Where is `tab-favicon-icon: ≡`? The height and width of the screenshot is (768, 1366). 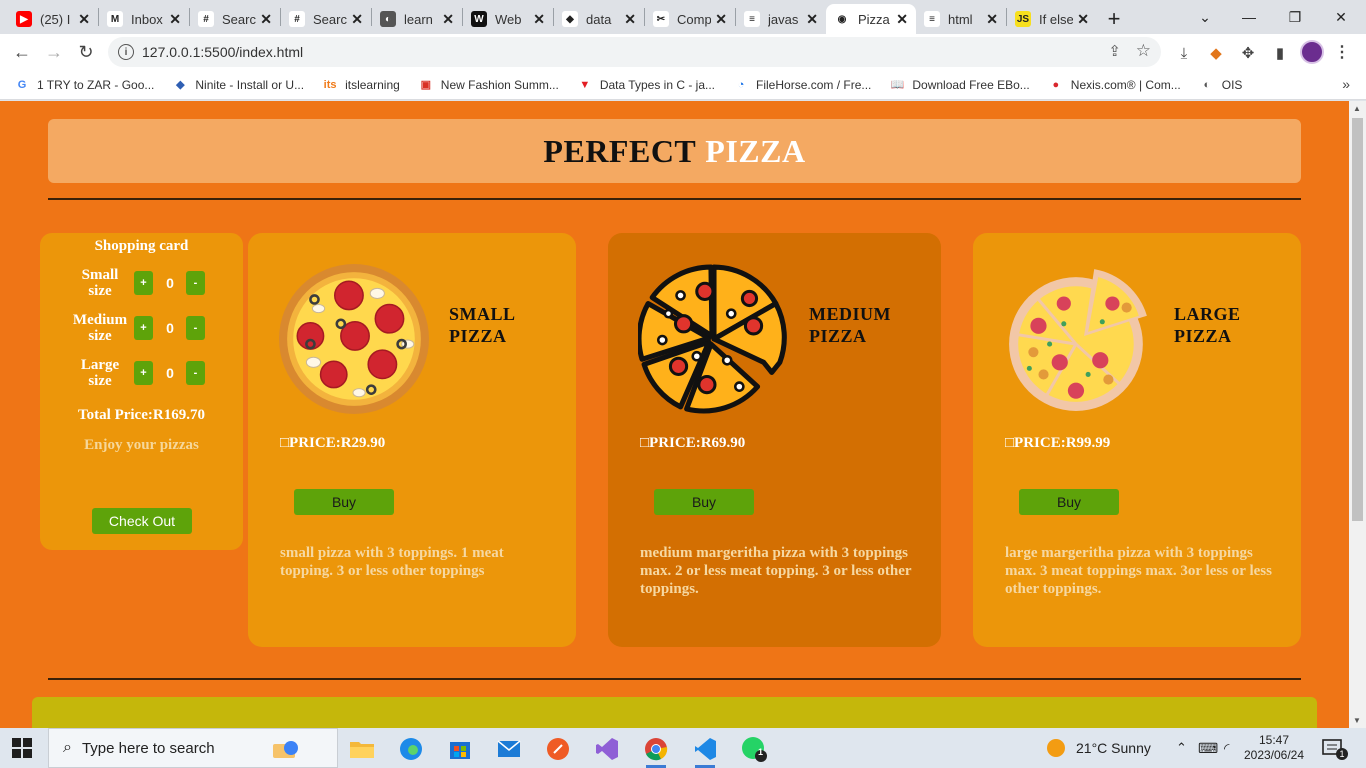 tab-favicon-icon: ≡ is located at coordinates (932, 19).